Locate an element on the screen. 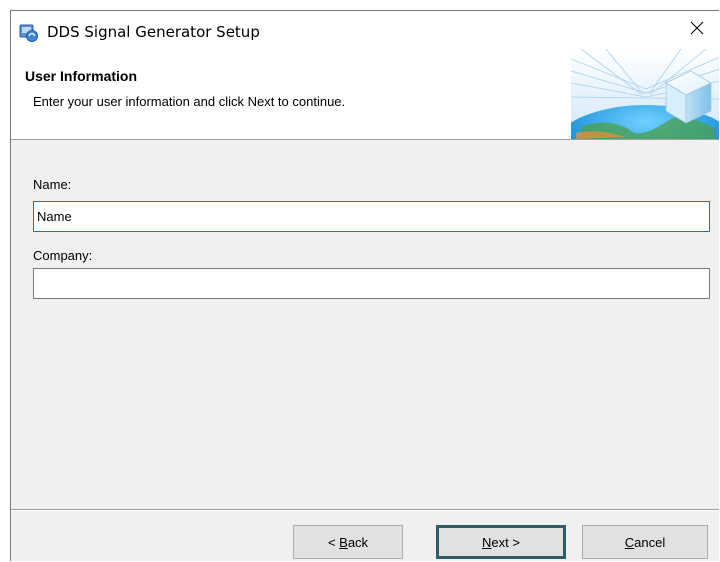  close-button is located at coordinates (696, 28).